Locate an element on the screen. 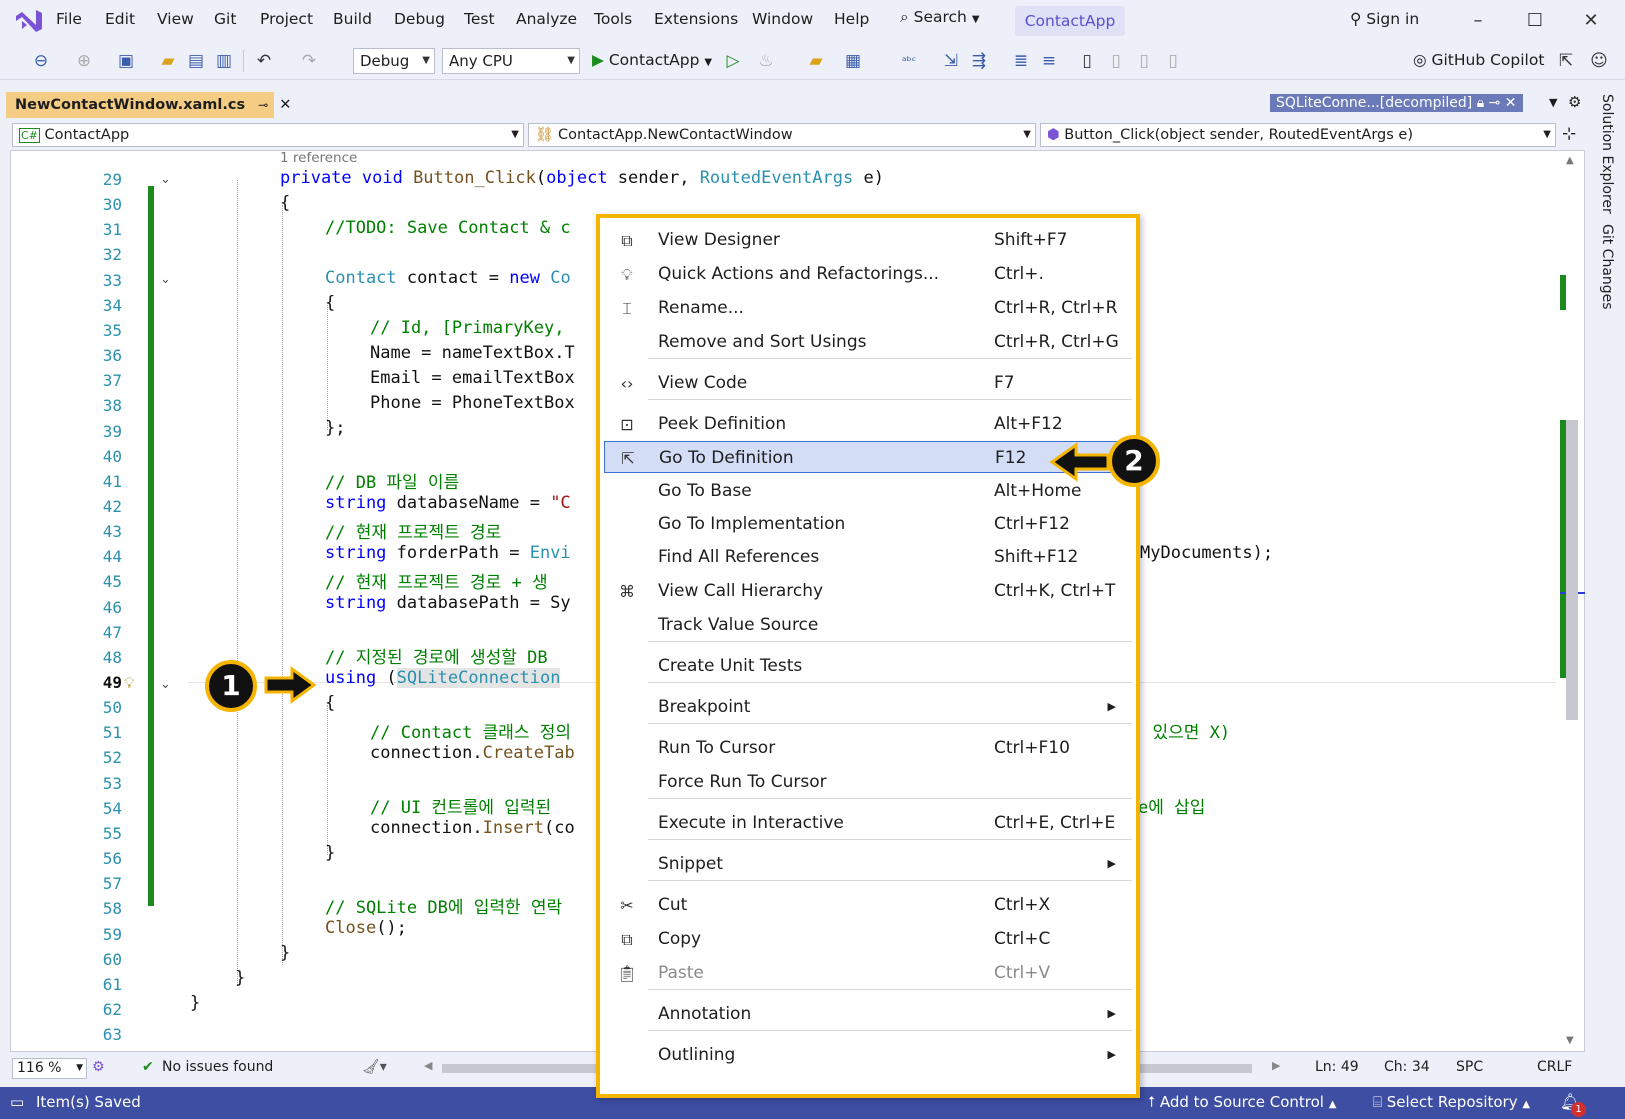 Image resolution: width=1625 pixels, height=1119 pixels. scroll-up-icon: ▲ is located at coordinates (1570, 160).